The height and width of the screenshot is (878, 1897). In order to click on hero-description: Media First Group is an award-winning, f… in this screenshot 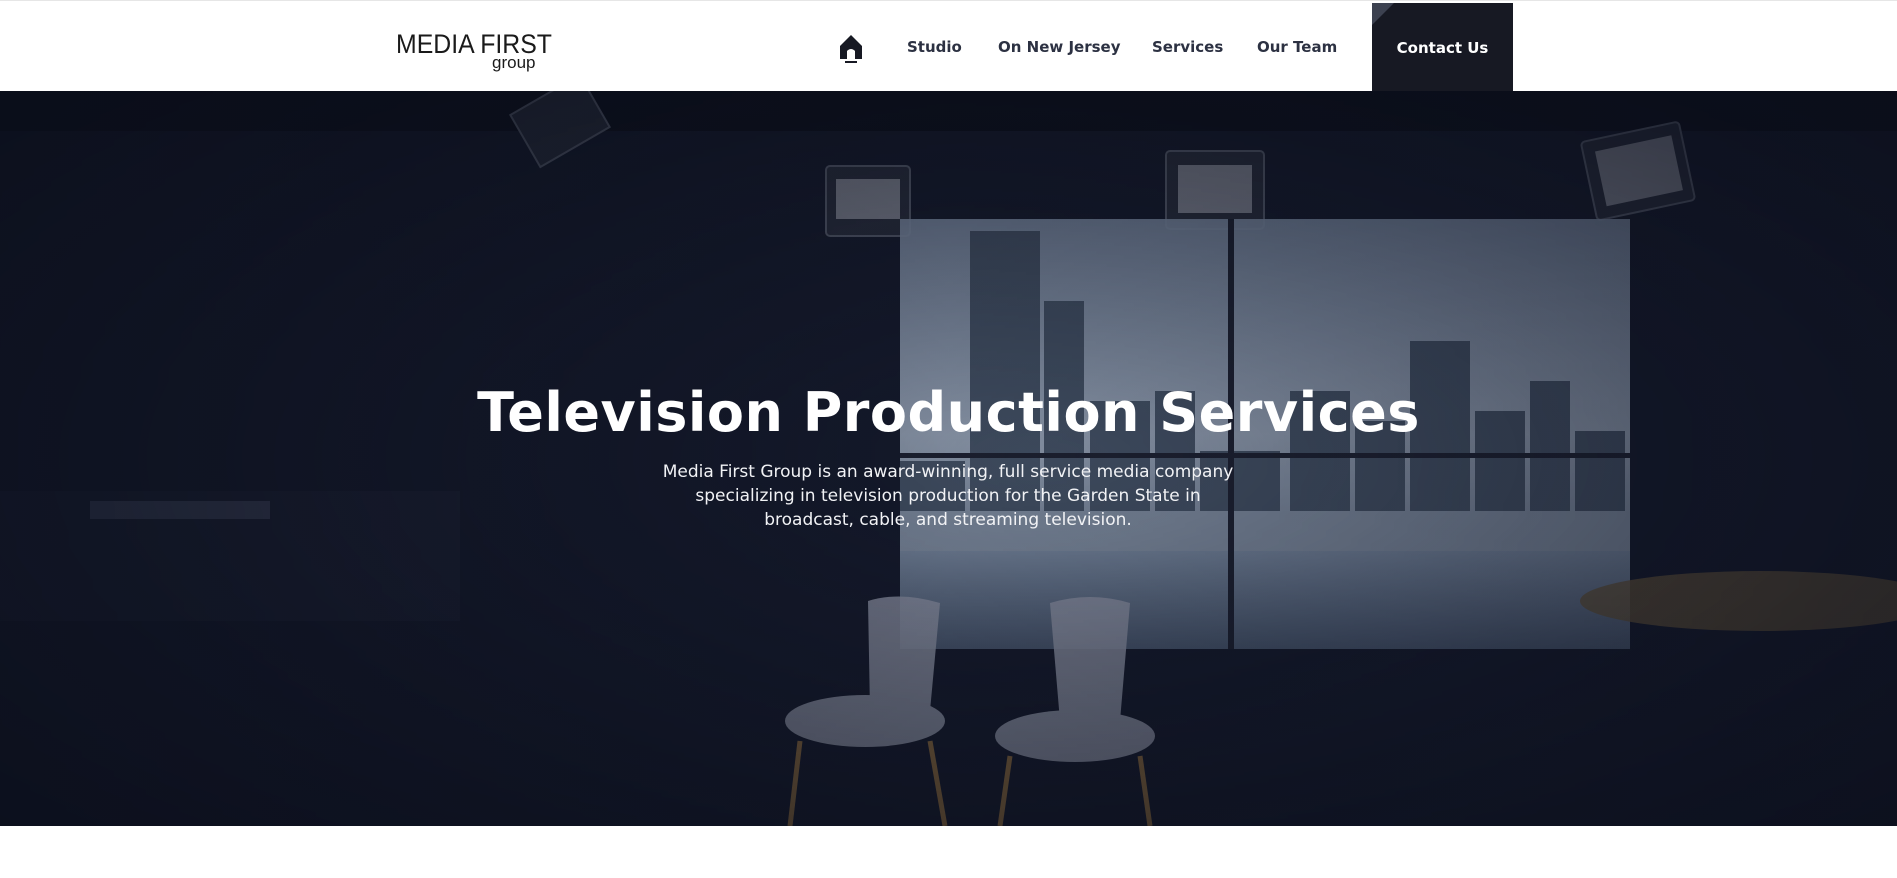, I will do `click(948, 496)`.